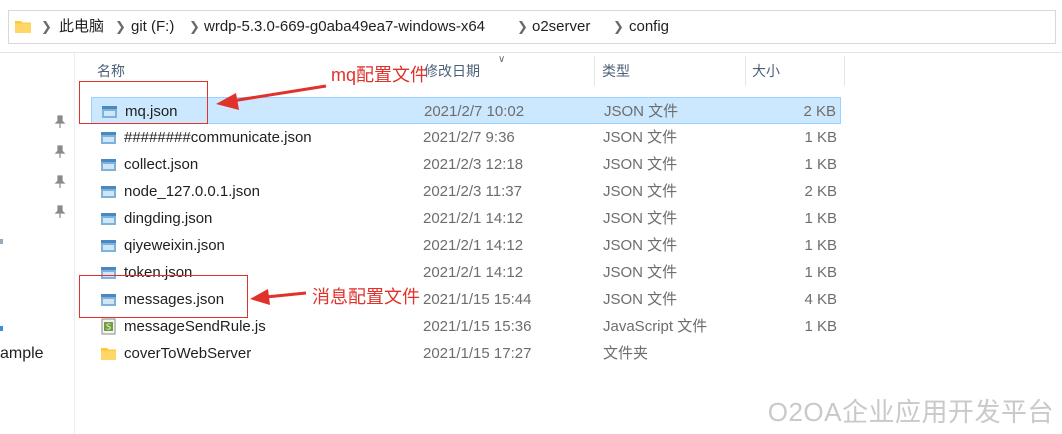  Describe the element at coordinates (469, 137) in the screenshot. I see `file-date: 2021/2/7 9:36` at that location.